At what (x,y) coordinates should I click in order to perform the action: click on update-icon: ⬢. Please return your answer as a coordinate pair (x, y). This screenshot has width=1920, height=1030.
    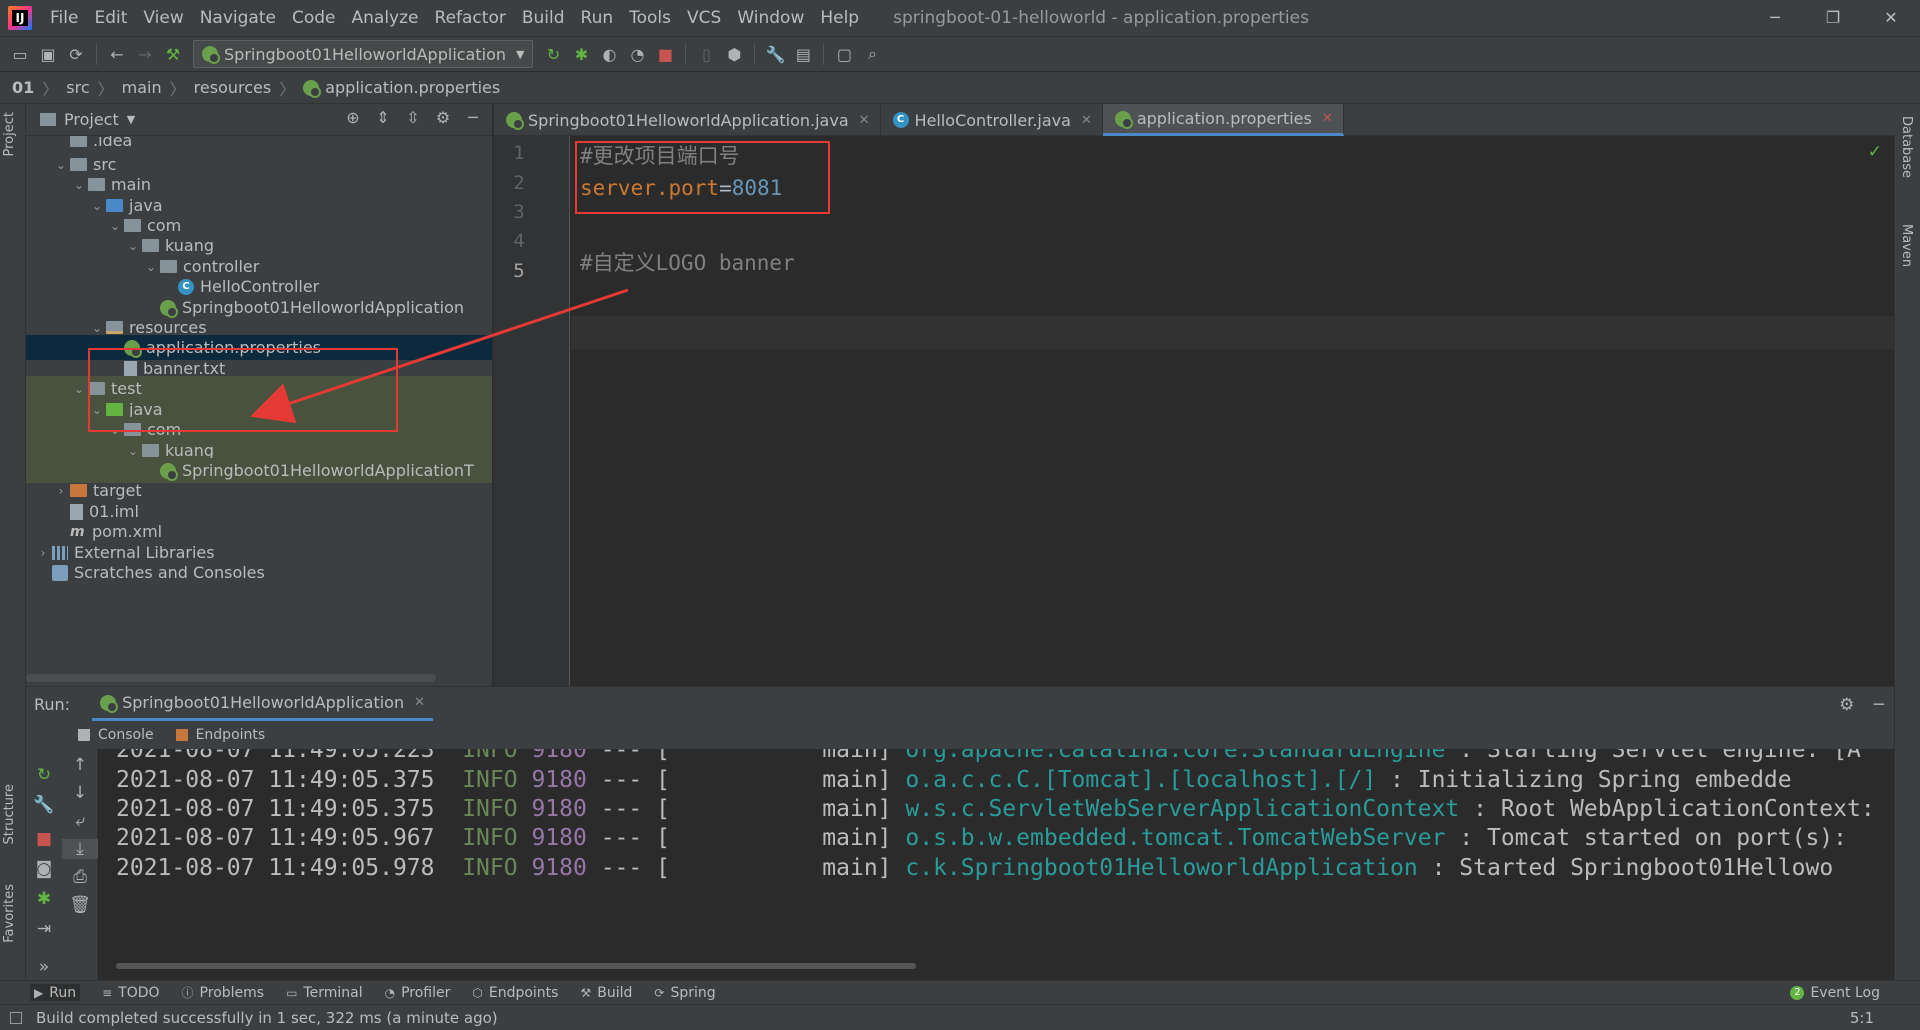
    Looking at the image, I should click on (734, 54).